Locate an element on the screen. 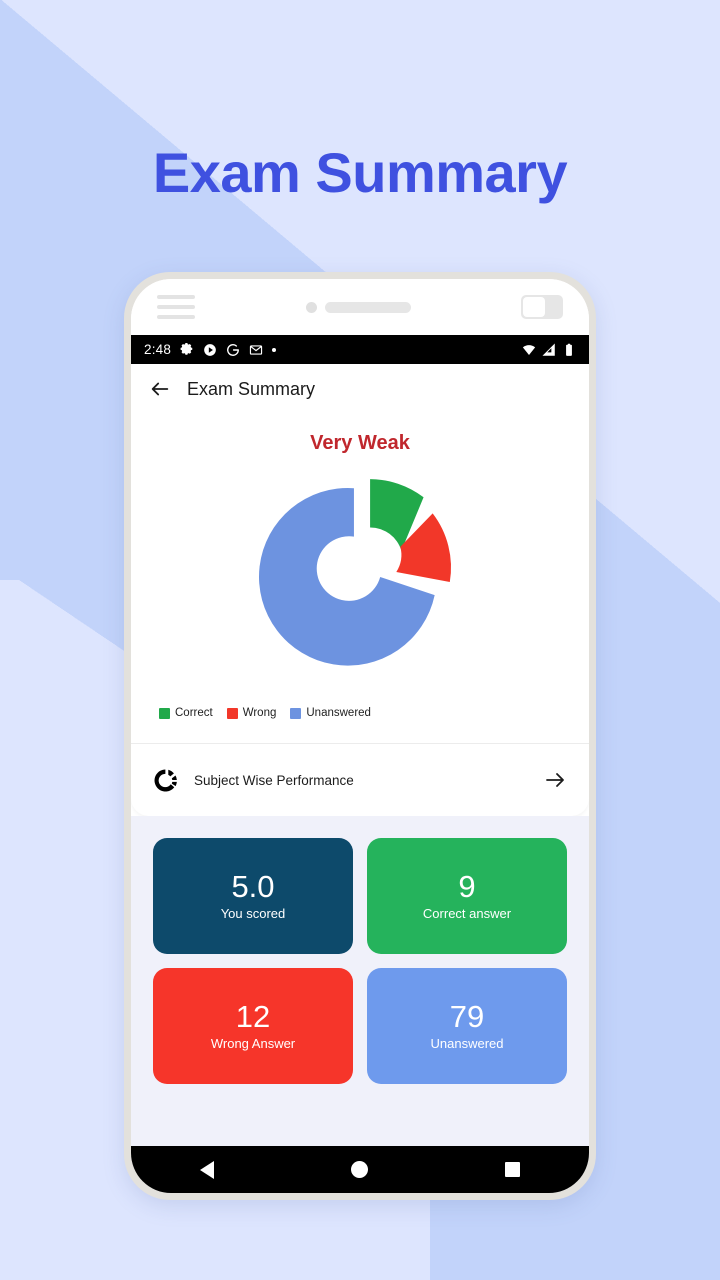 The image size is (720, 1280). legend-item-unanswered: Unanswered is located at coordinates (330, 713).